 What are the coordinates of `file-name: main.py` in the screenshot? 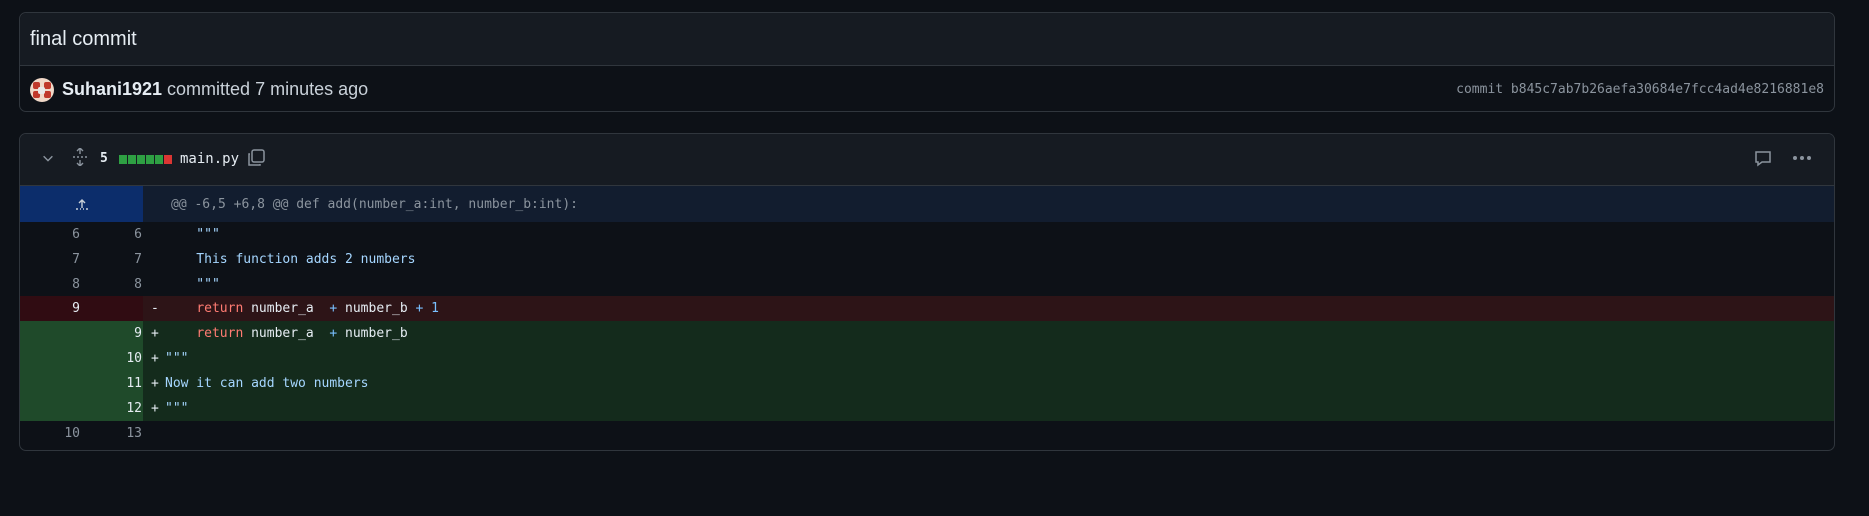 It's located at (209, 159).